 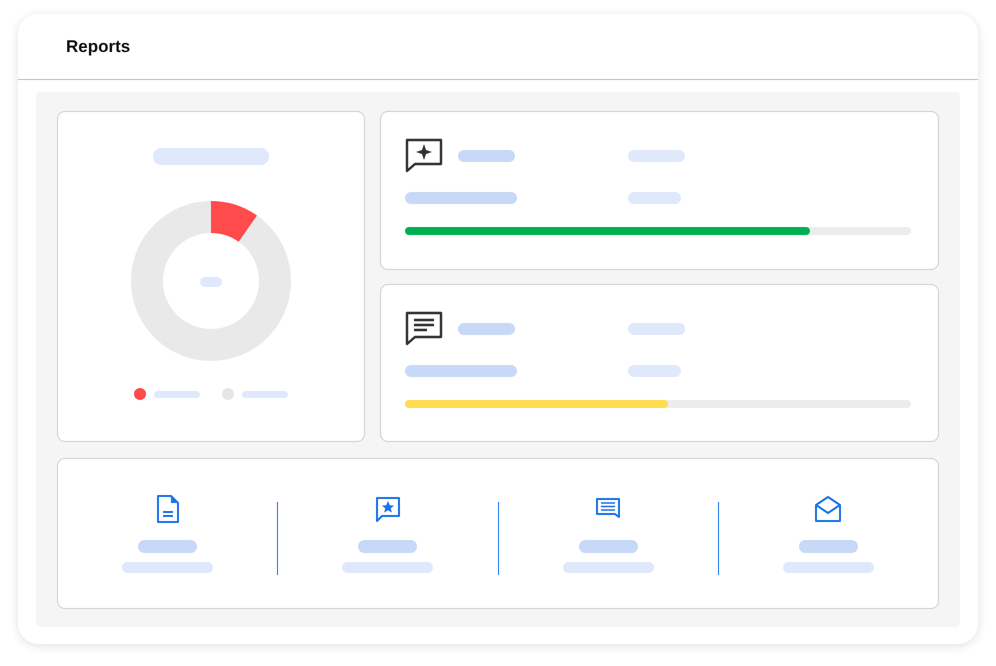 What do you see at coordinates (388, 509) in the screenshot?
I see `star-message-icon` at bounding box center [388, 509].